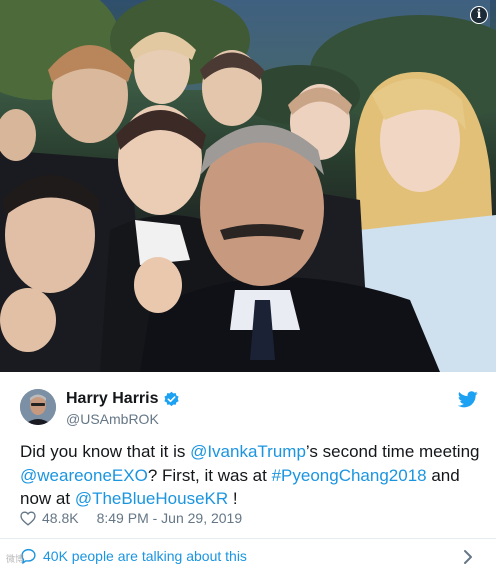  I want to click on tweet-text-part: ? First, it was at, so click(209, 475).